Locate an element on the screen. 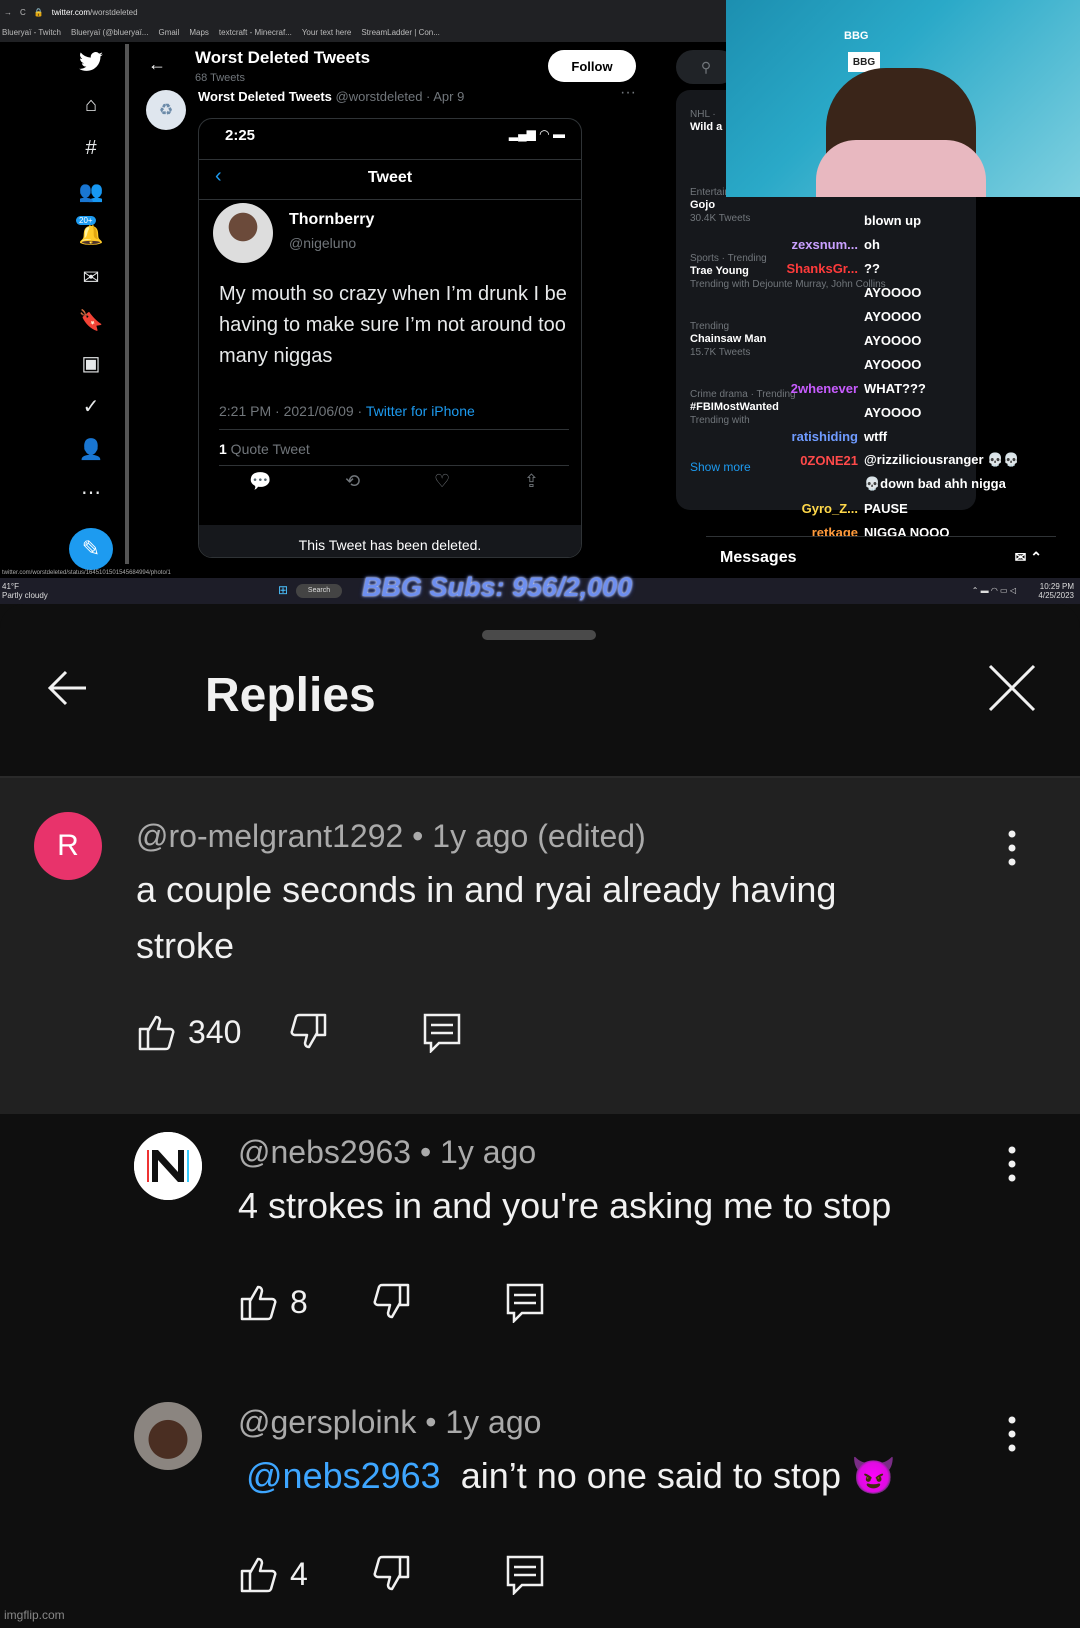 The height and width of the screenshot is (1628, 1080). home-icon: ⌂ is located at coordinates (91, 105).